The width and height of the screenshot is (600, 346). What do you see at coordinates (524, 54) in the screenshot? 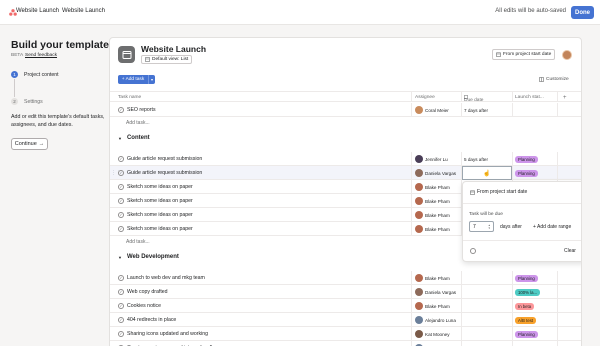
I see `from-project-start-date-button: From project start date` at bounding box center [524, 54].